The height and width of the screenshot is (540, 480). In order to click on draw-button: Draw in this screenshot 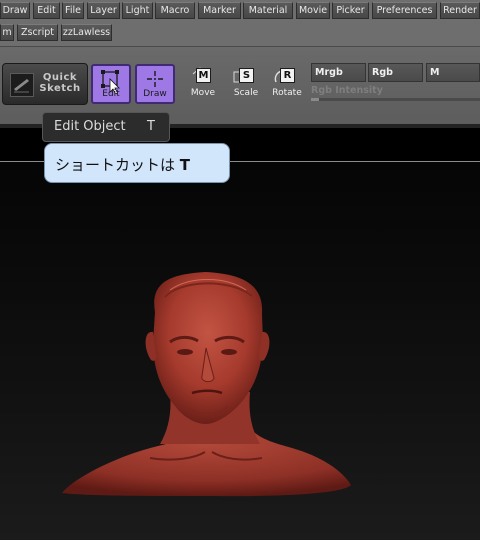, I will do `click(155, 84)`.